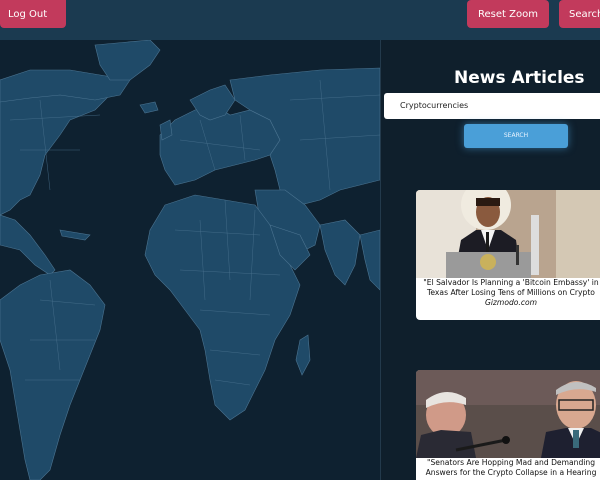 Image resolution: width=600 pixels, height=480 pixels. Describe the element at coordinates (516, 136) in the screenshot. I see `news-search-button: SEARCH` at that location.